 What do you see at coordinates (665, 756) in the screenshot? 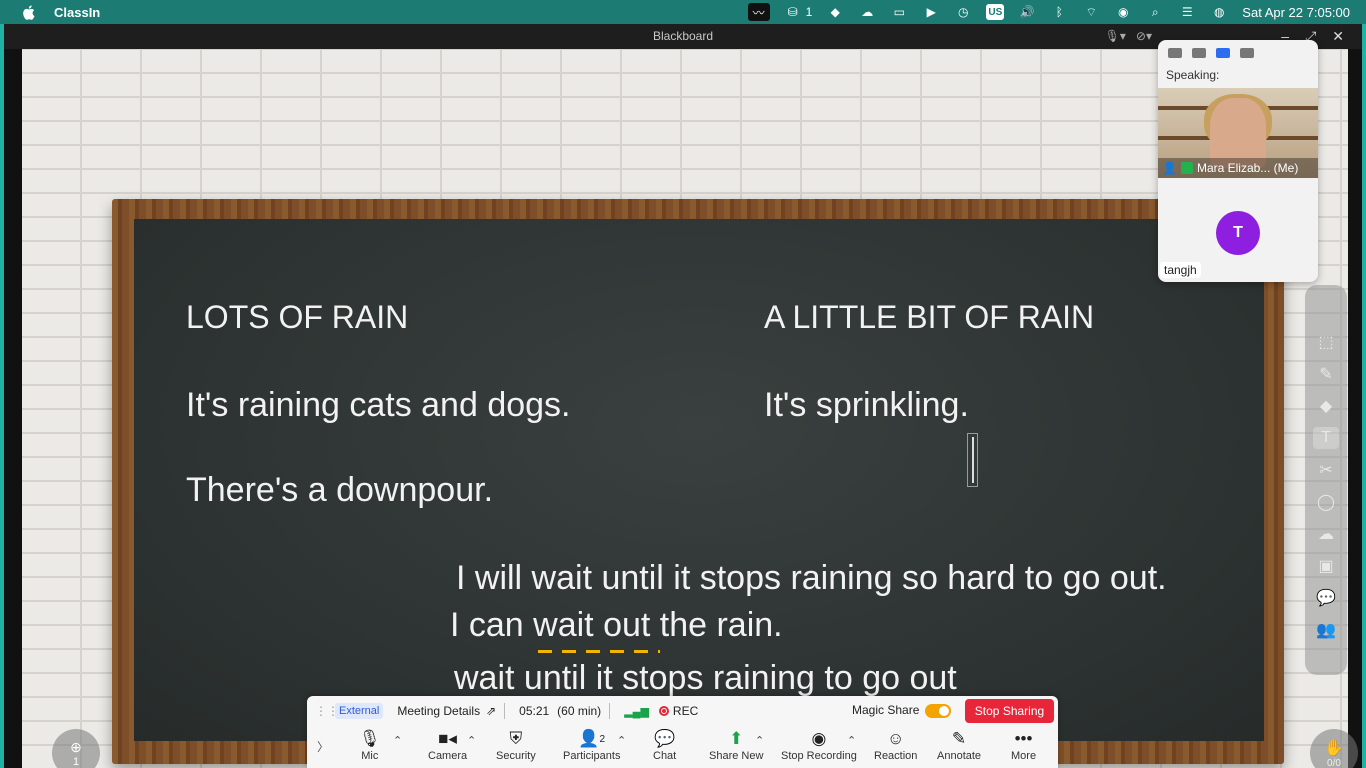
I see `chat-label: Chat` at bounding box center [665, 756].